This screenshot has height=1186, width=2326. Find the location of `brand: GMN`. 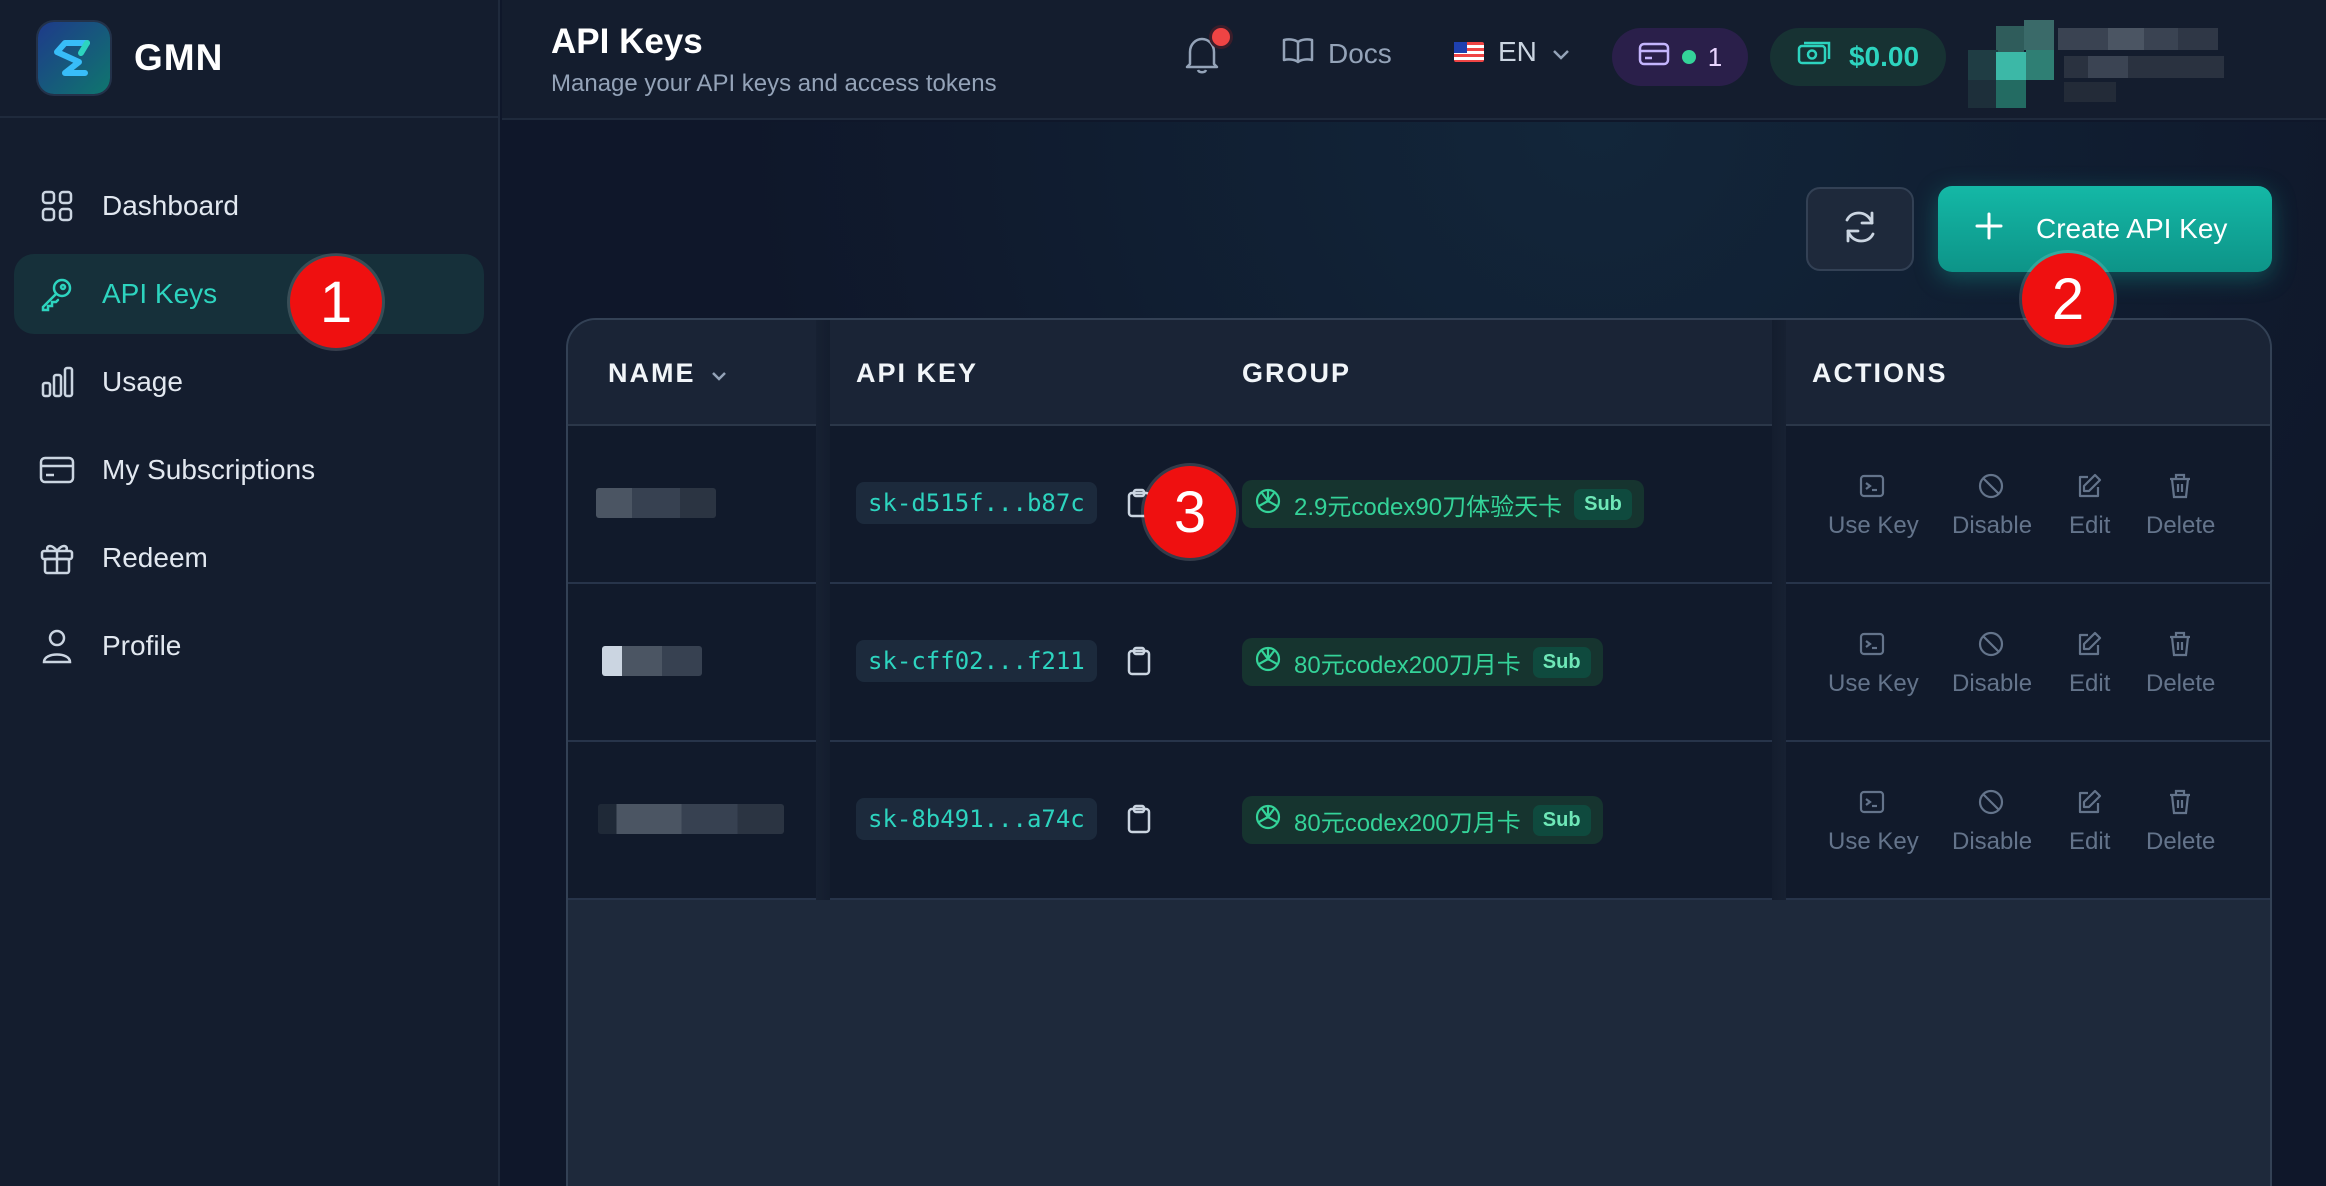

brand: GMN is located at coordinates (249, 59).